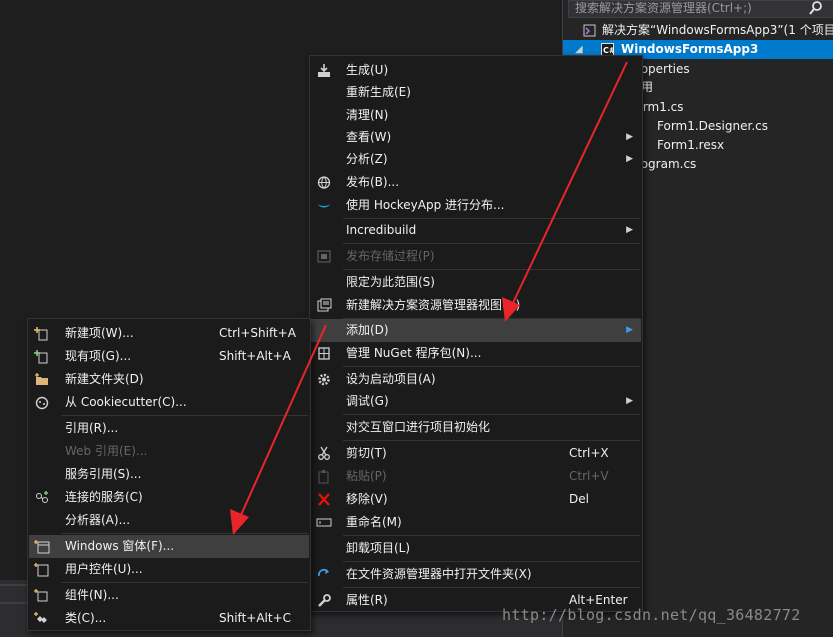 This screenshot has width=833, height=637. Describe the element at coordinates (324, 353) in the screenshot. I see `nuget-icon` at that location.